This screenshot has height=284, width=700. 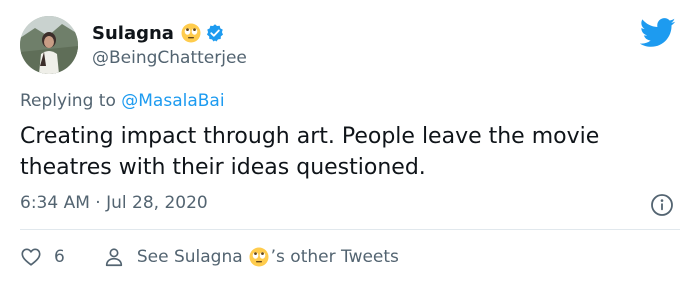 What do you see at coordinates (172, 101) in the screenshot?
I see `reply-mention-link: @MasalaBai` at bounding box center [172, 101].